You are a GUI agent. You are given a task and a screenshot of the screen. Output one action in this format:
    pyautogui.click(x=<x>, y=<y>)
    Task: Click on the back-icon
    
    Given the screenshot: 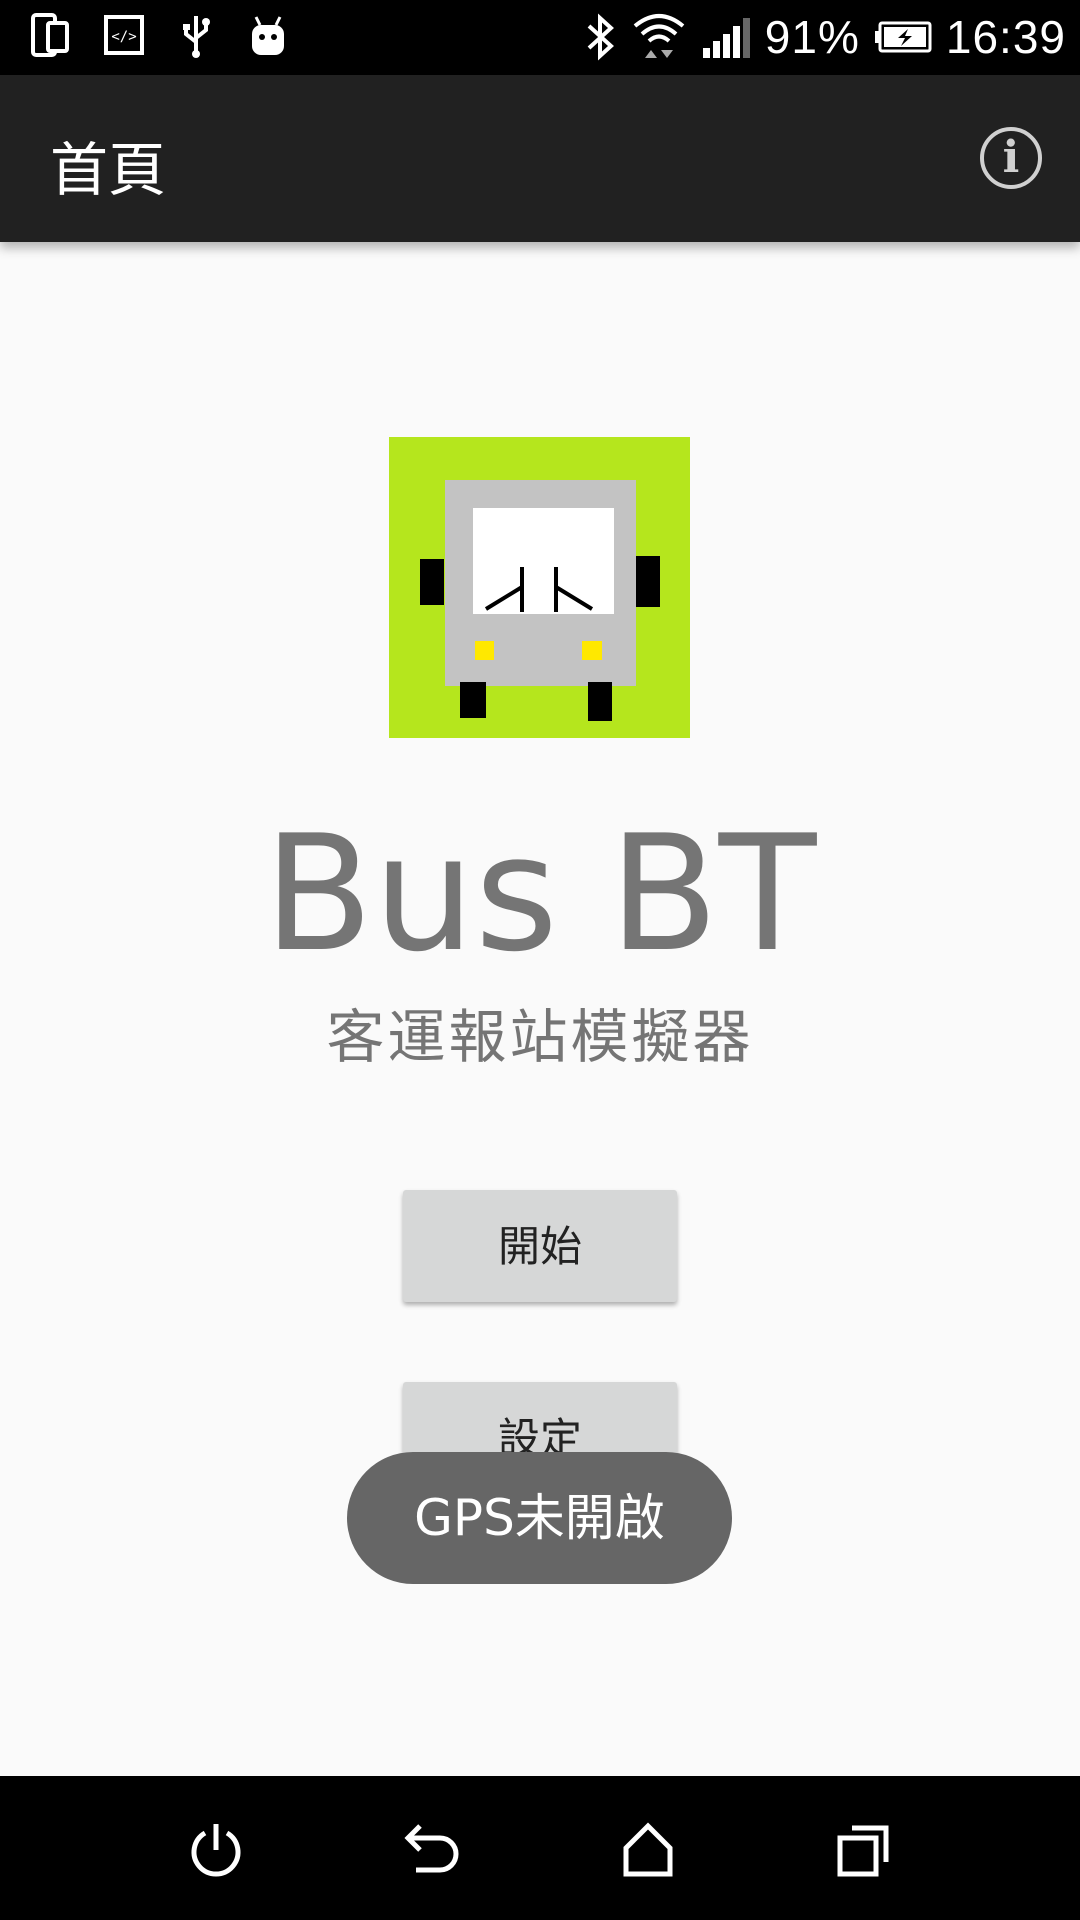 What is the action you would take?
    pyautogui.click(x=432, y=1850)
    